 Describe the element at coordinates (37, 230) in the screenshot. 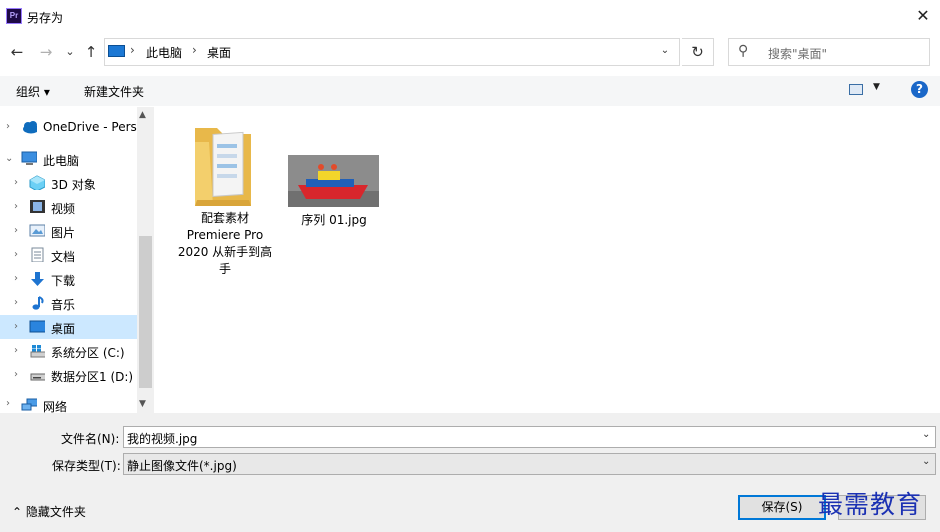

I see `picture-icon` at that location.